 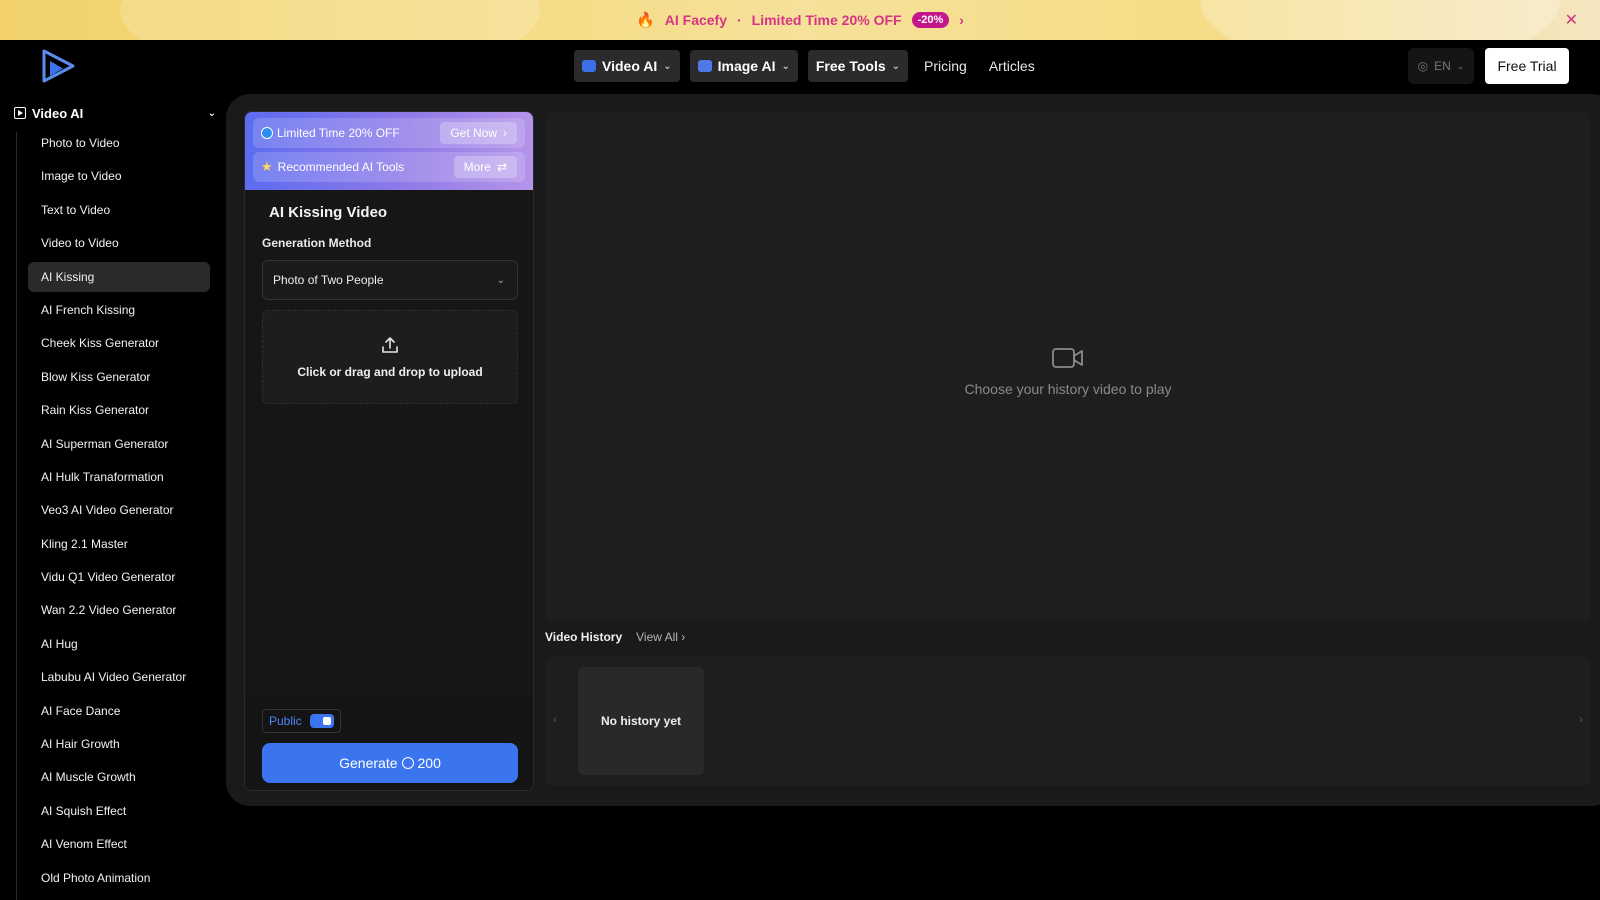 I want to click on sidebar-item: AI Hulk Tranaformation, so click(x=119, y=477).